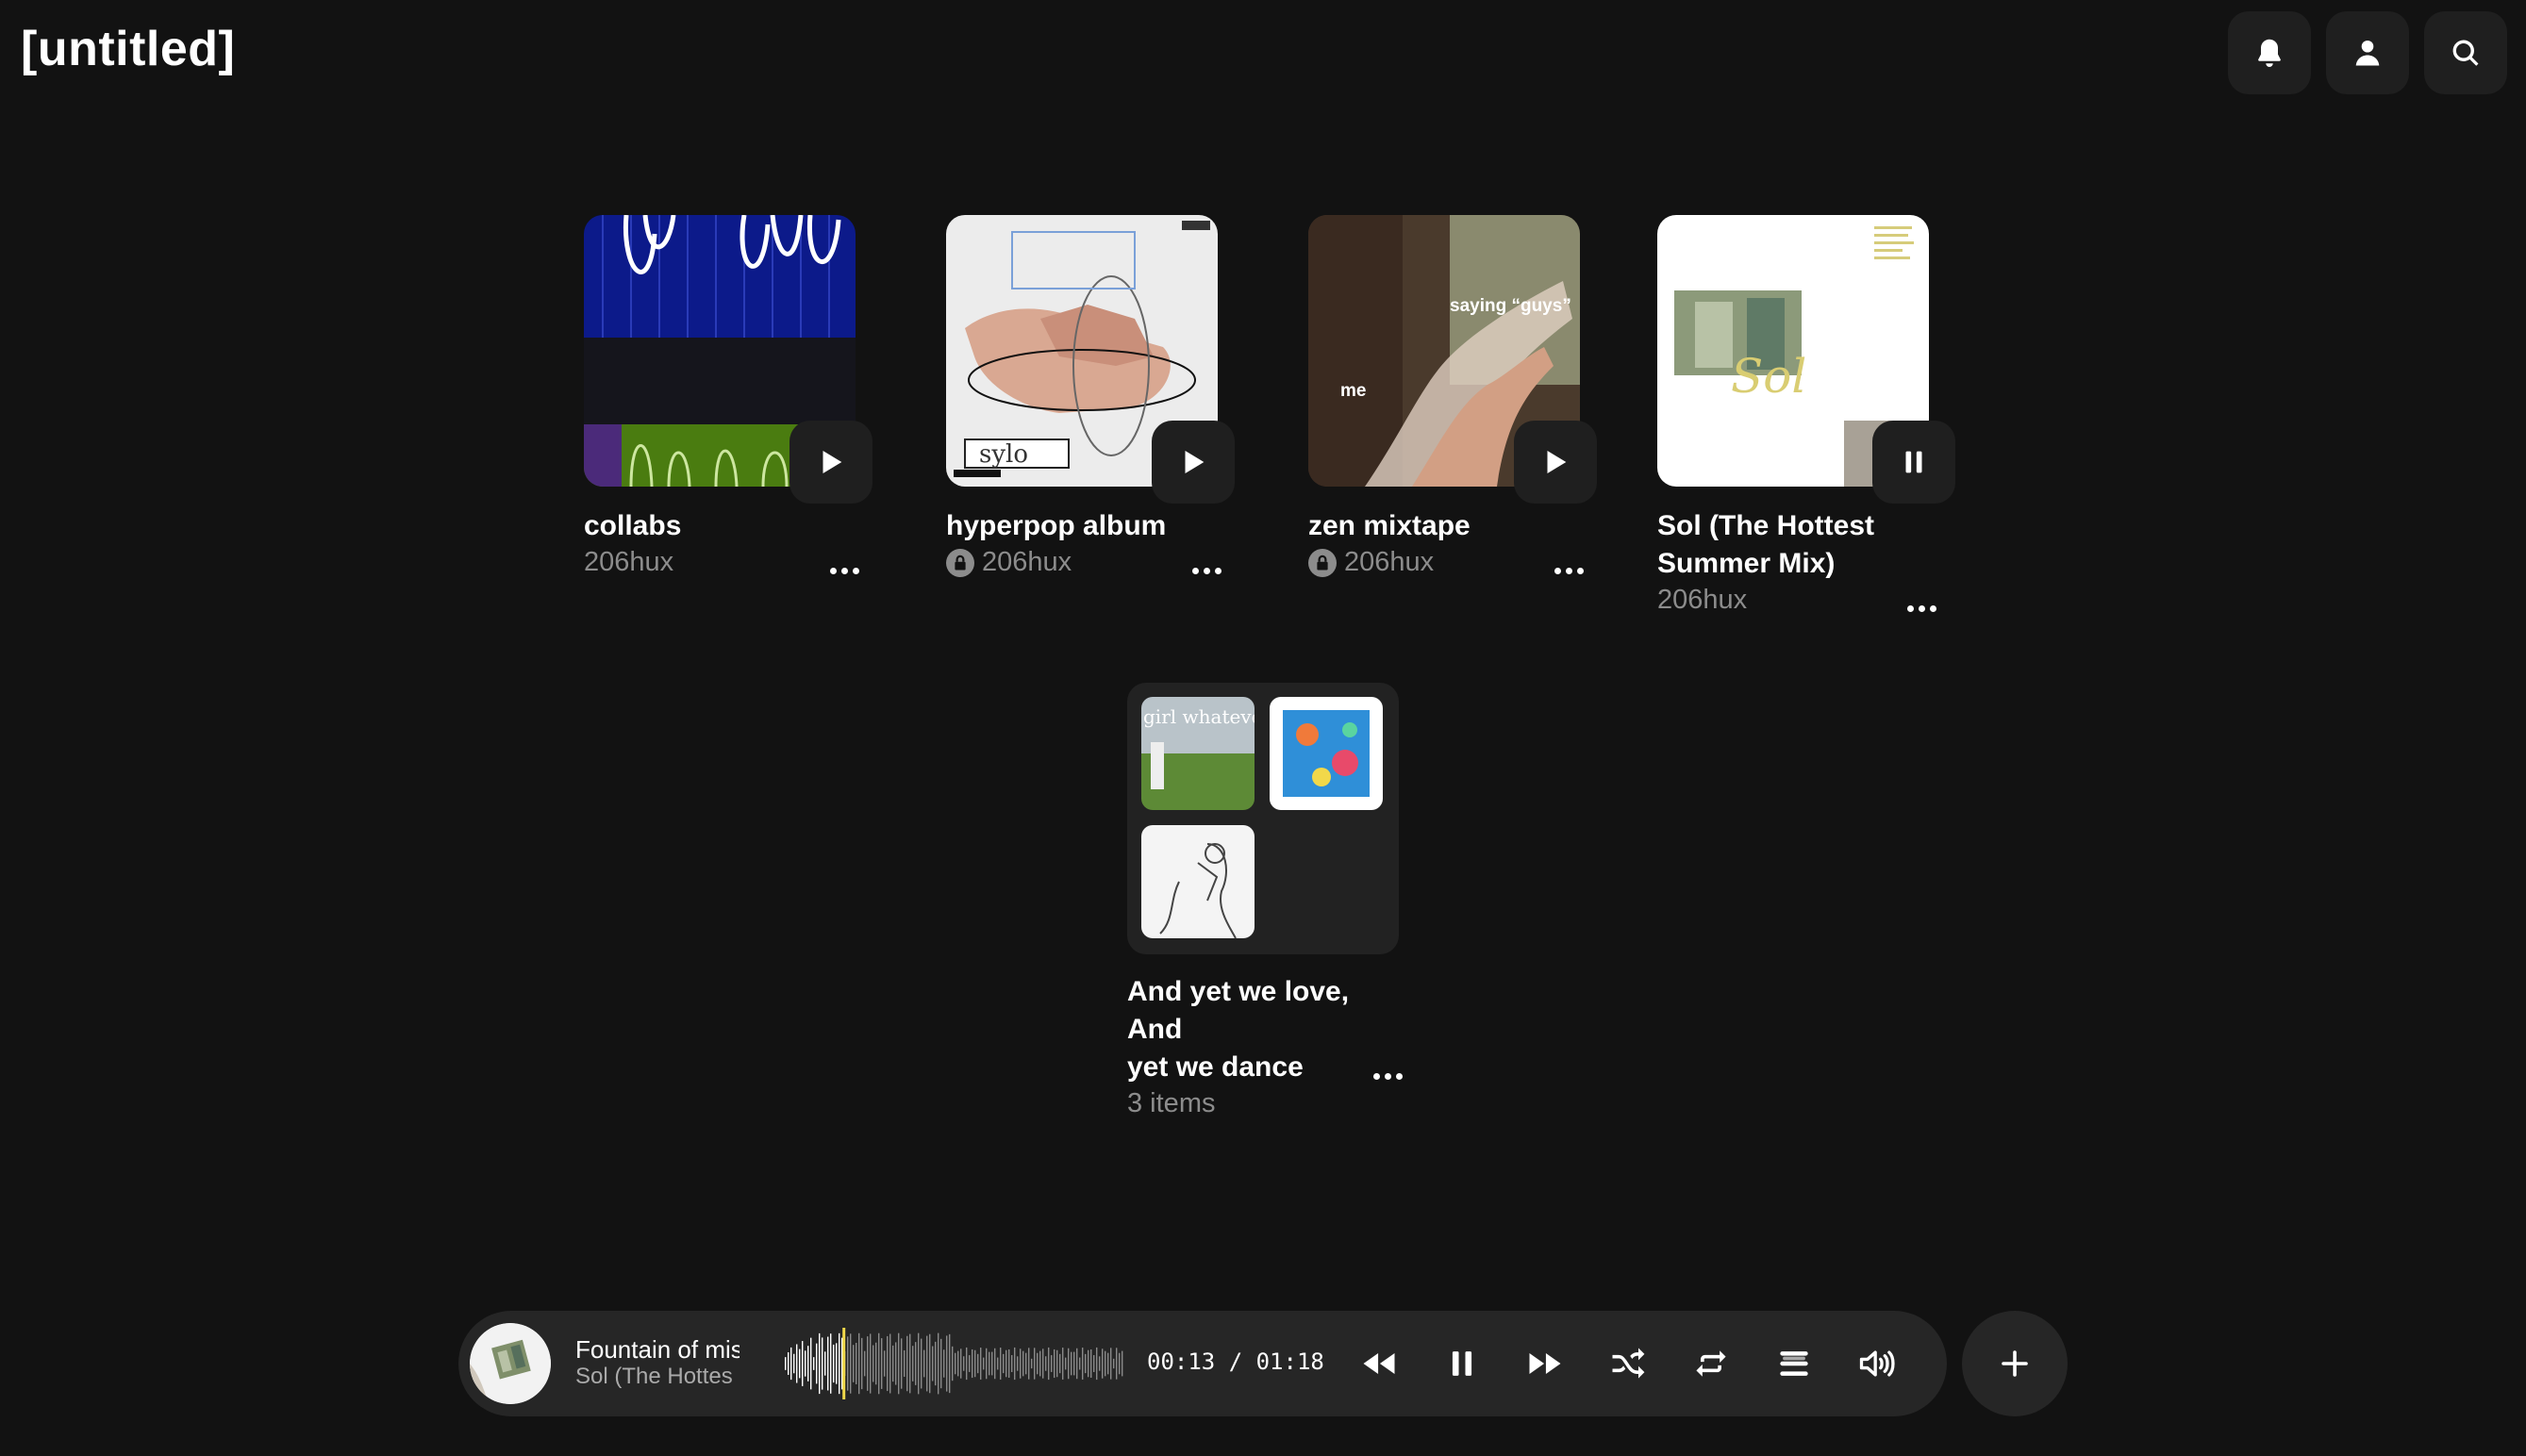 This screenshot has width=2526, height=1456. What do you see at coordinates (1794, 1363) in the screenshot?
I see `queue-button` at bounding box center [1794, 1363].